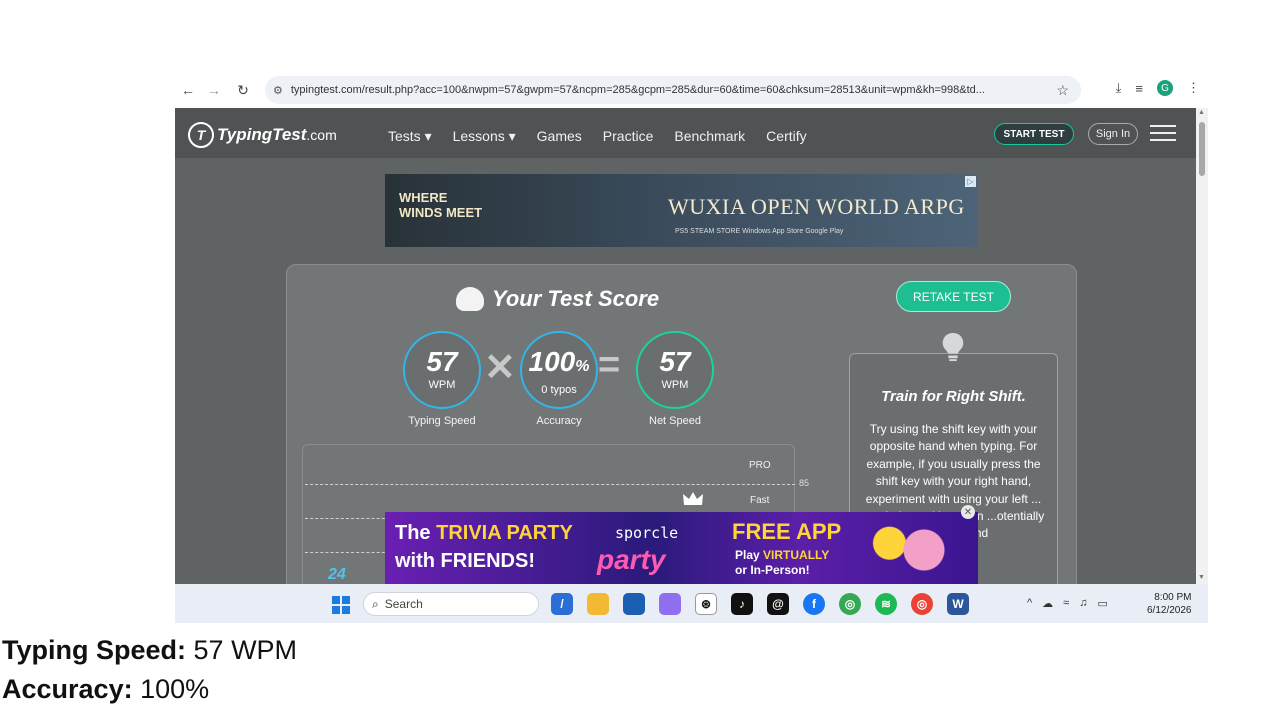 The width and height of the screenshot is (1280, 720). Describe the element at coordinates (67, 689) in the screenshot. I see `summary-accuracy-label: Accuracy:` at that location.